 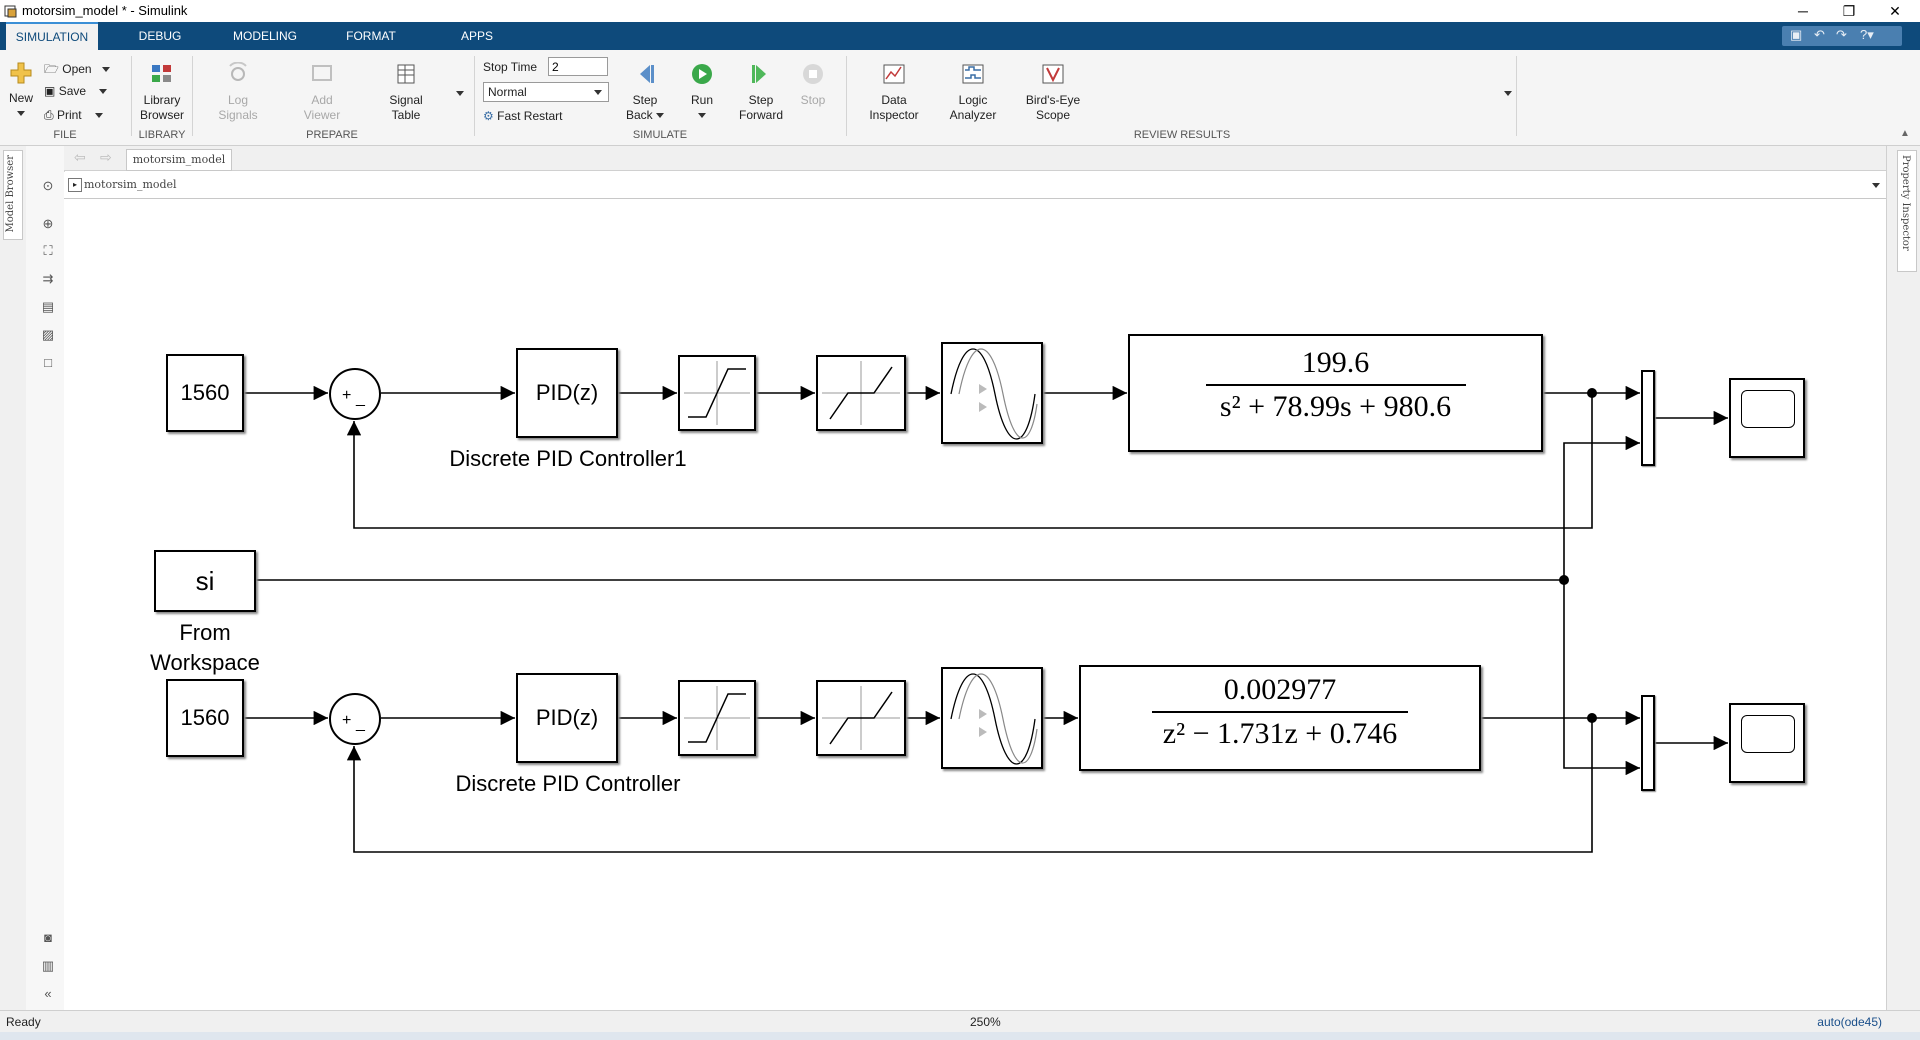 What do you see at coordinates (205, 393) in the screenshot?
I see `constant-block-top: 1560` at bounding box center [205, 393].